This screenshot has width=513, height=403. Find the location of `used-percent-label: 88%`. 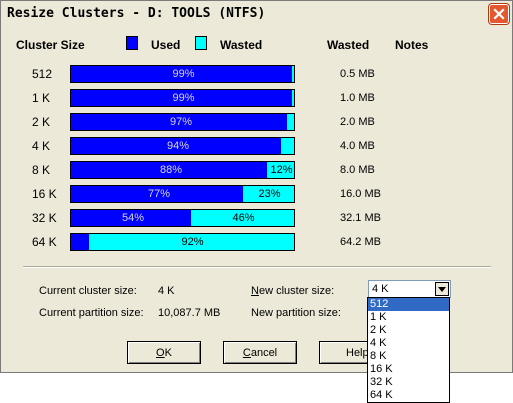

used-percent-label: 88% is located at coordinates (171, 170).